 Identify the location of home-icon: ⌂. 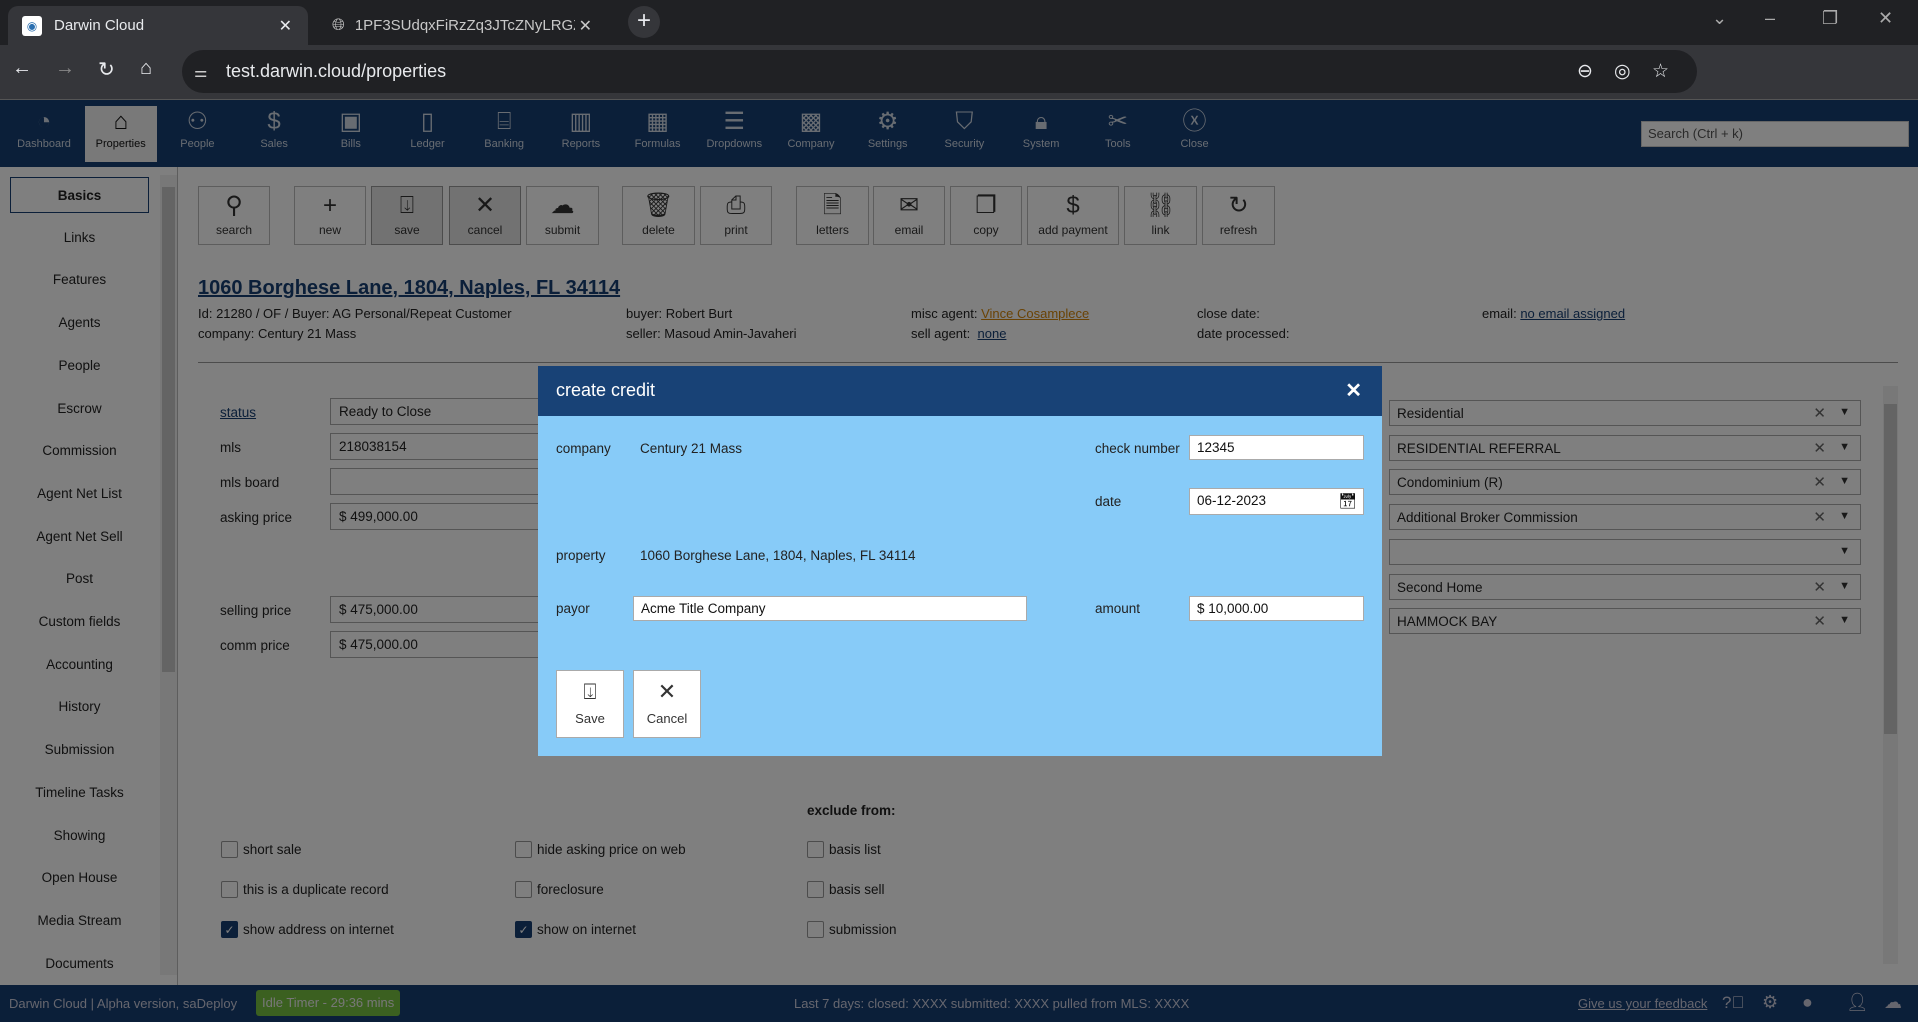
(146, 68).